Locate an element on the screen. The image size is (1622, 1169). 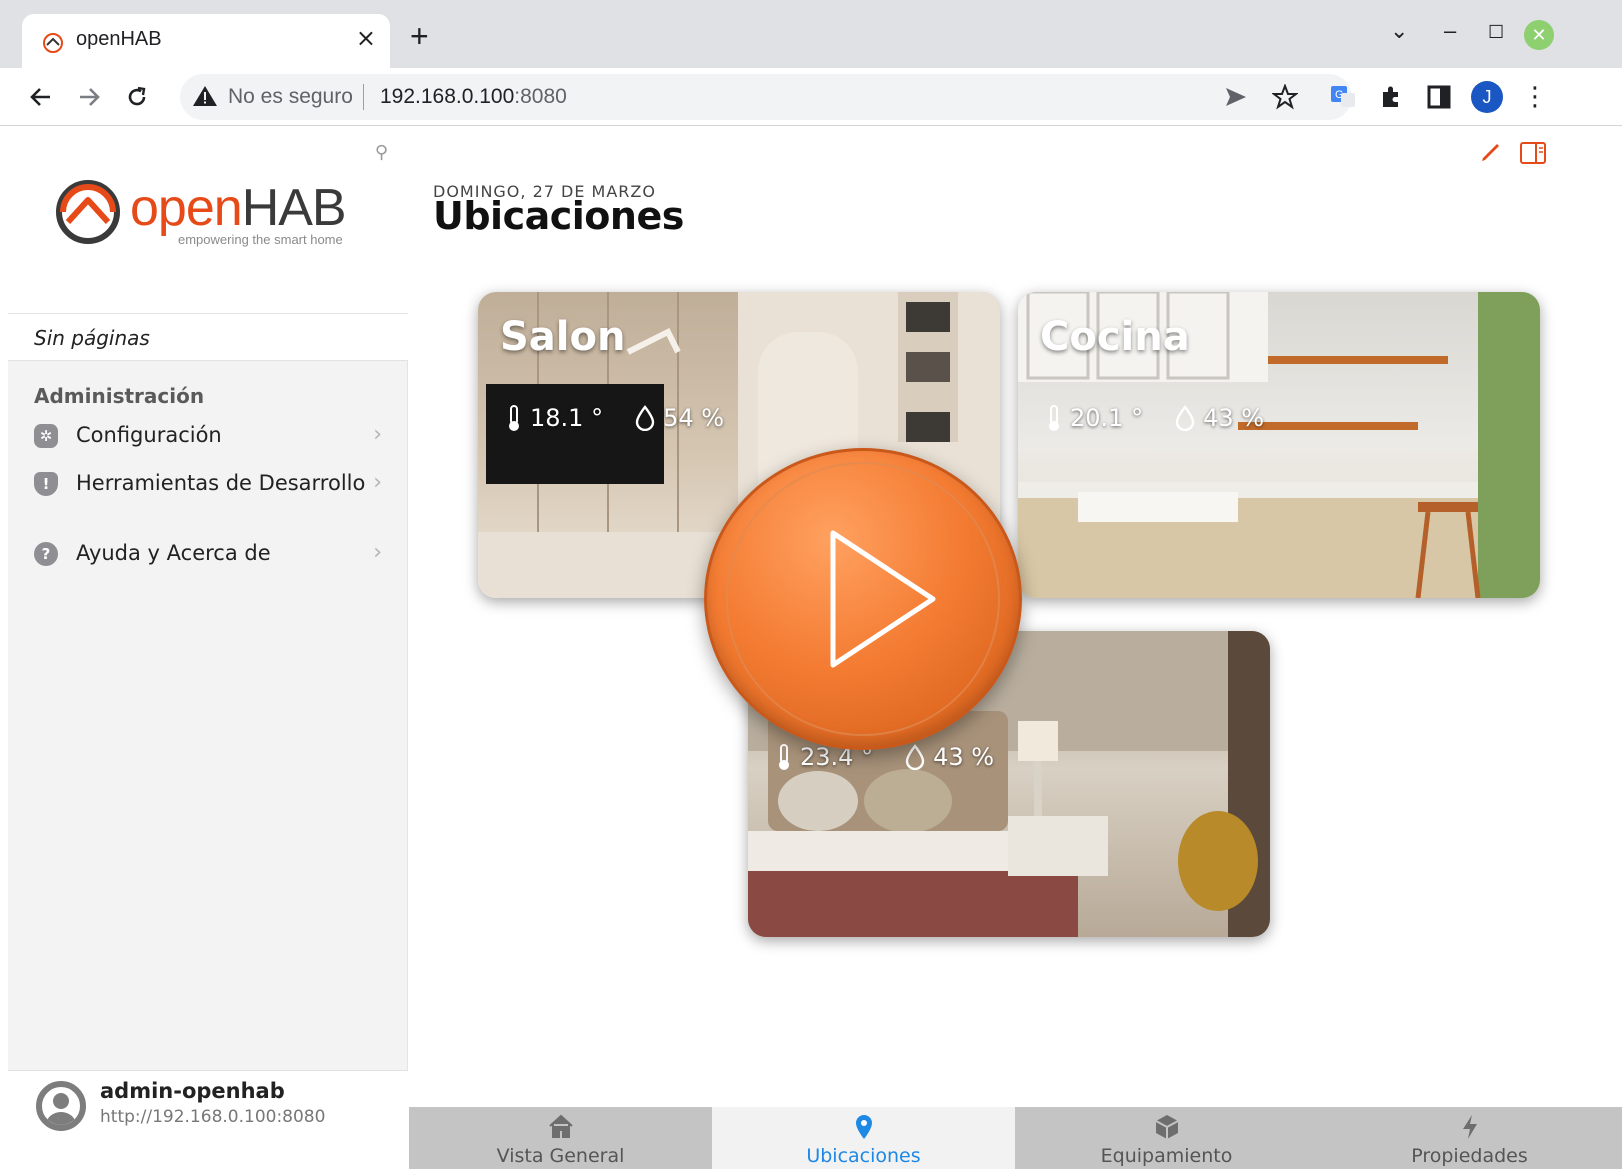
humidity-stat: 54 % is located at coordinates (679, 418).